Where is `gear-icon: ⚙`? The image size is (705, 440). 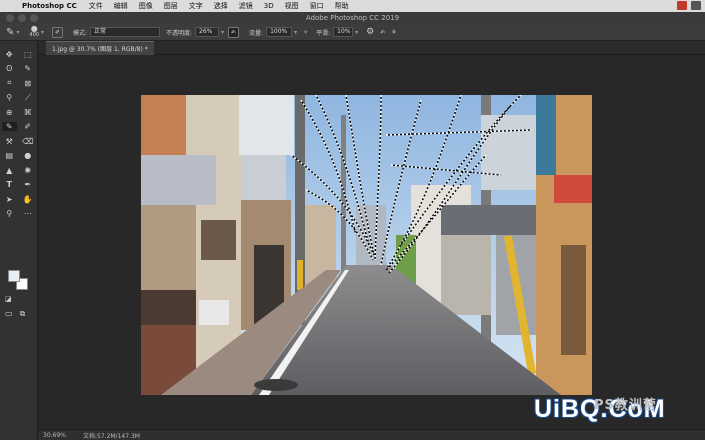
gear-icon: ⚙ is located at coordinates (370, 32).